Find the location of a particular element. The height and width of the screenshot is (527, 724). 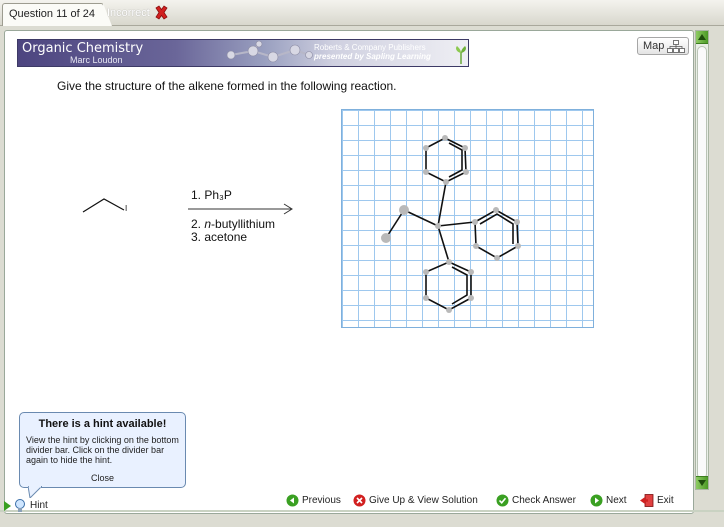

next-button: Next is located at coordinates (608, 500).